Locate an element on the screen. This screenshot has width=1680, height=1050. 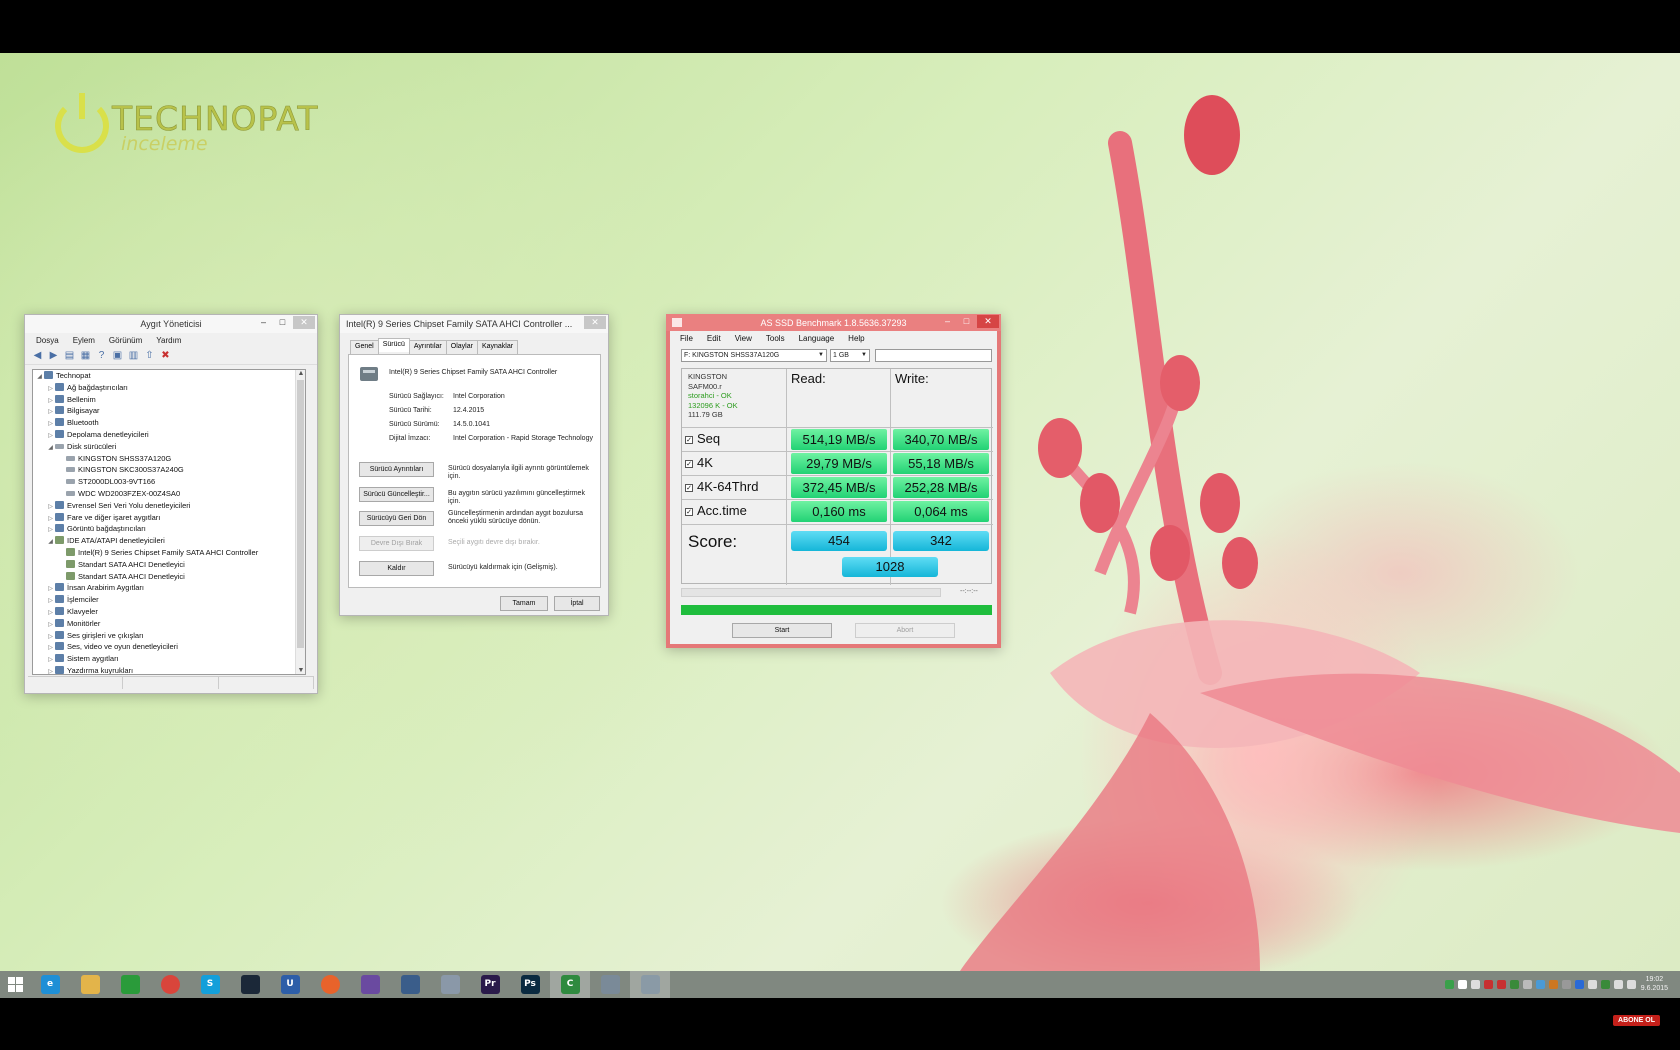
tab-4: Kaynaklar is located at coordinates (497, 347).